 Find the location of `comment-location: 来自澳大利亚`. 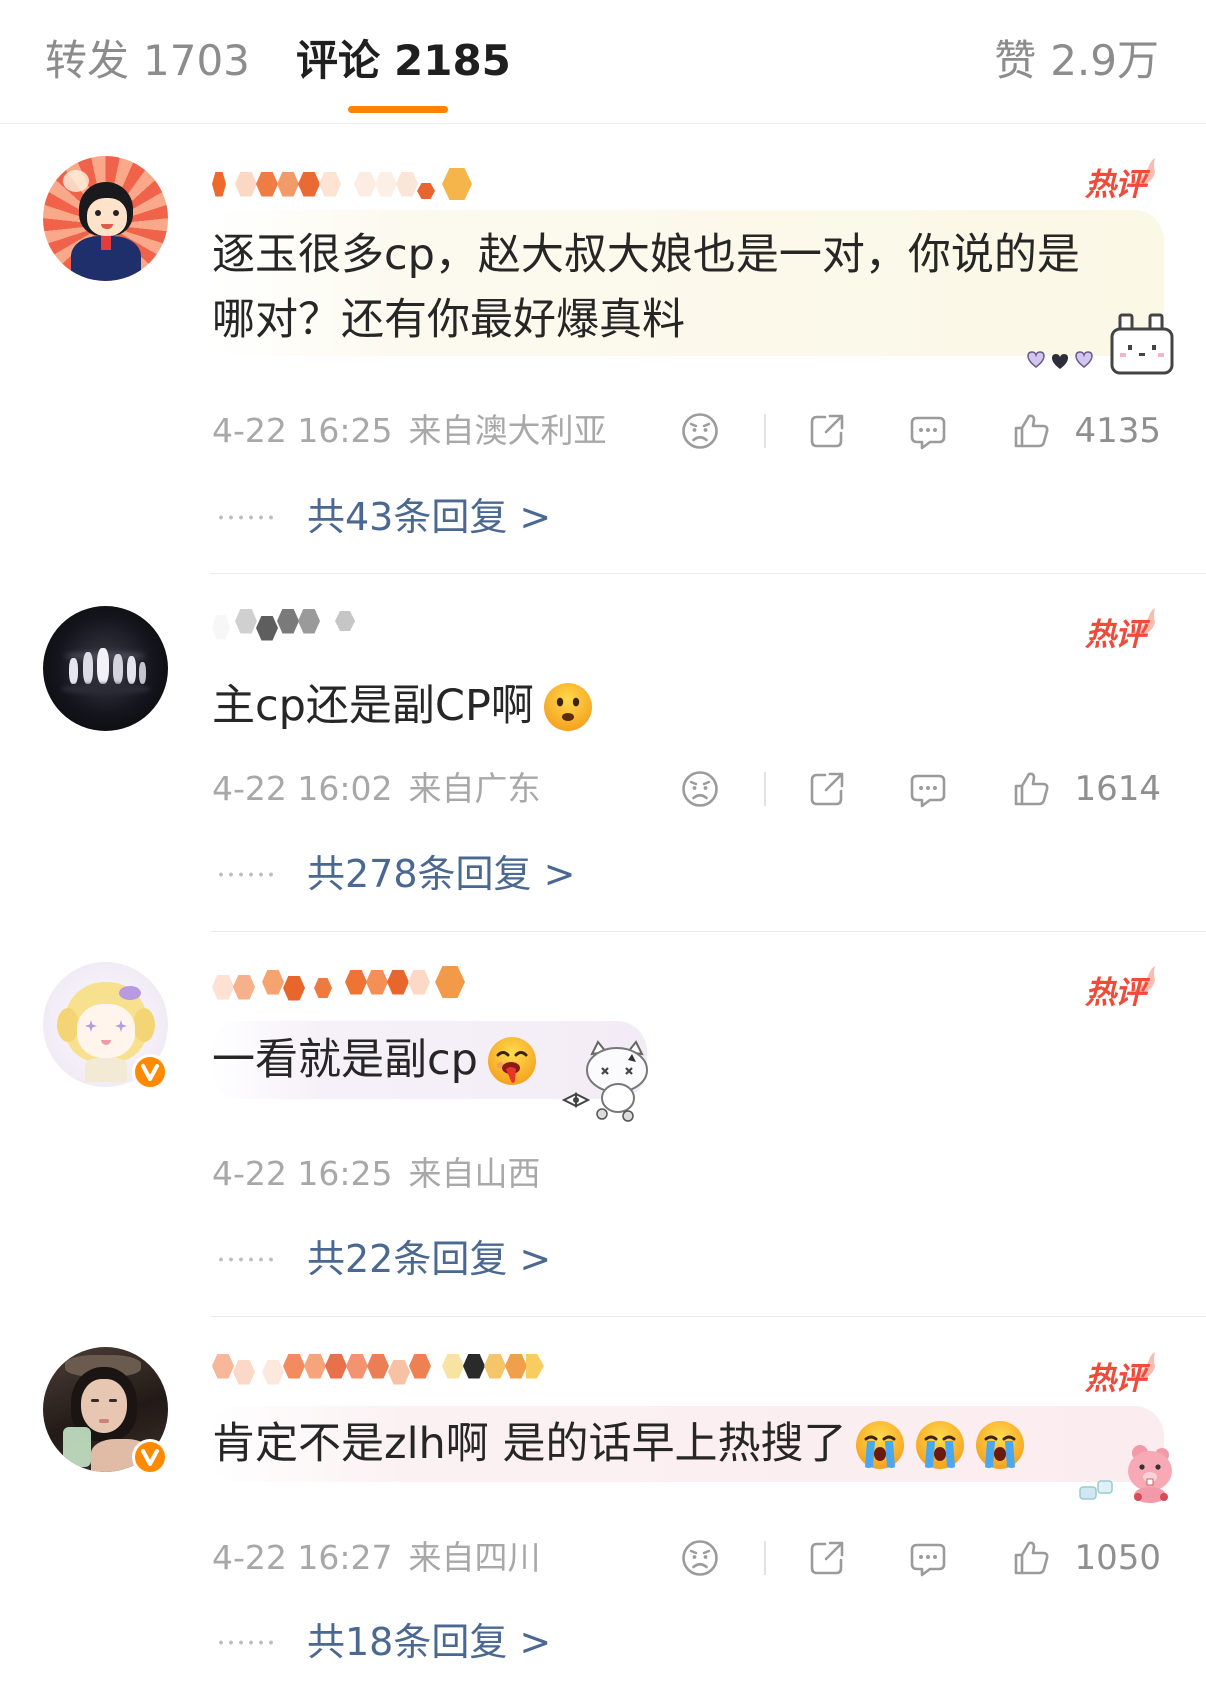

comment-location: 来自澳大利亚 is located at coordinates (507, 430).